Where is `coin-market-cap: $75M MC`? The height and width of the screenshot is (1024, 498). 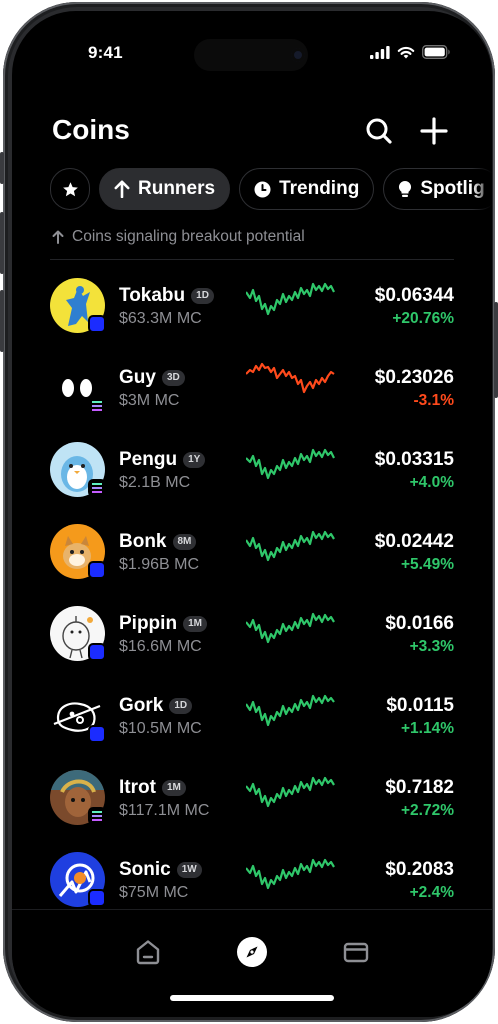 coin-market-cap: $75M MC is located at coordinates (154, 892).